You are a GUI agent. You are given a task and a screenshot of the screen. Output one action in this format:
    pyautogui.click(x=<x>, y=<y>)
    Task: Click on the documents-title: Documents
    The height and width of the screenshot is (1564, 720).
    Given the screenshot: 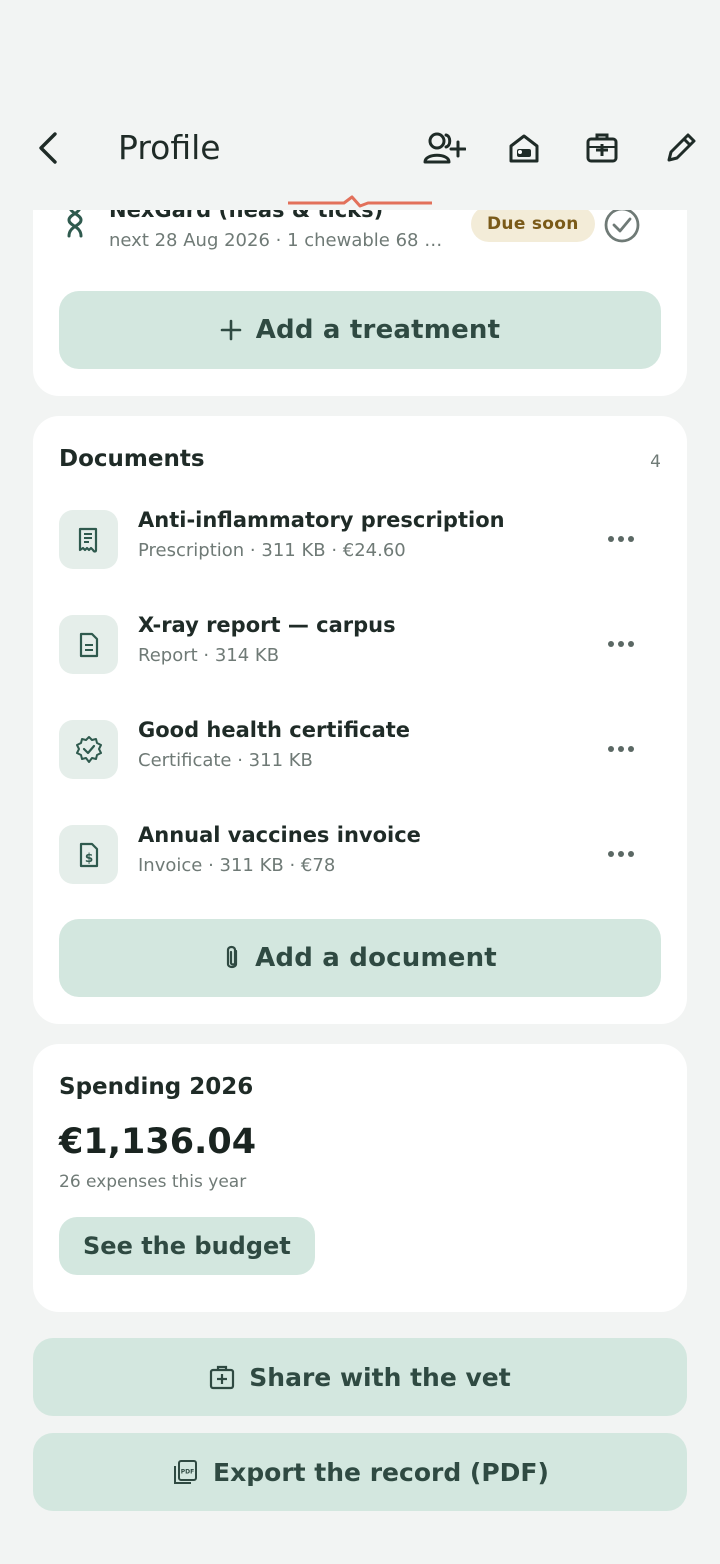 What is the action you would take?
    pyautogui.click(x=132, y=459)
    